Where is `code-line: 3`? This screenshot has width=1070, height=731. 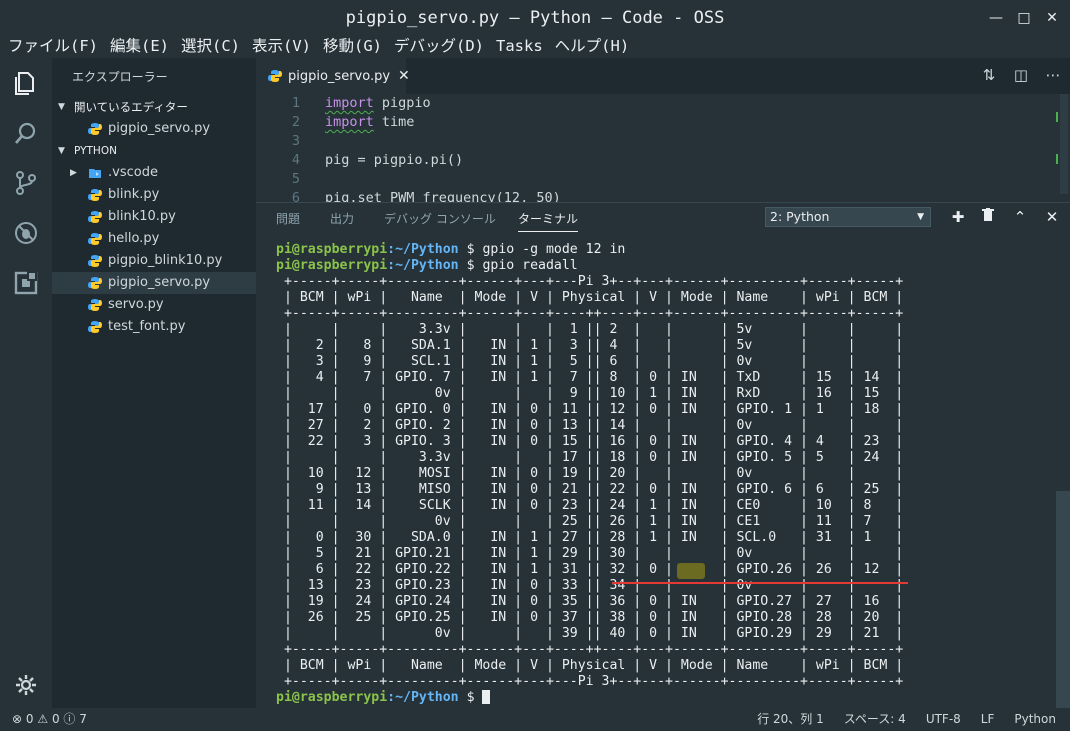
code-line: 3 is located at coordinates (663, 141).